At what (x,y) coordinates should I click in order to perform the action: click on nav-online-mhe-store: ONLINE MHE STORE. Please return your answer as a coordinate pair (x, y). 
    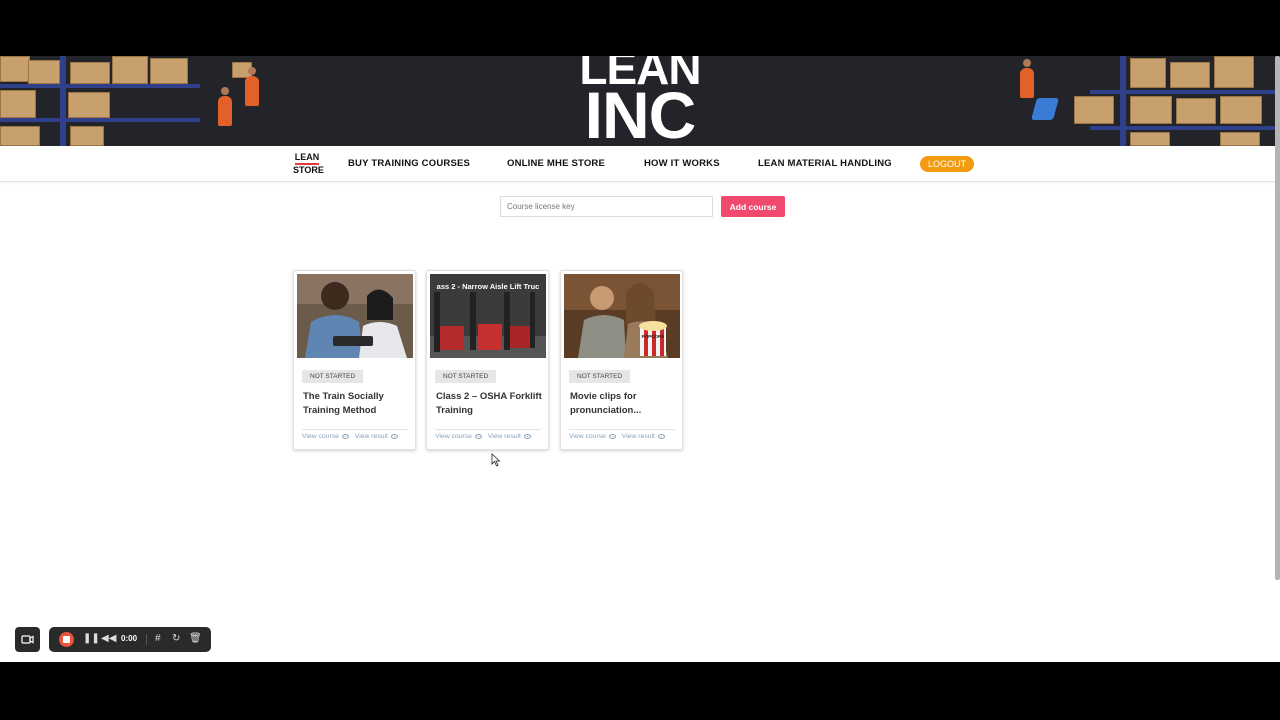
    Looking at the image, I should click on (556, 163).